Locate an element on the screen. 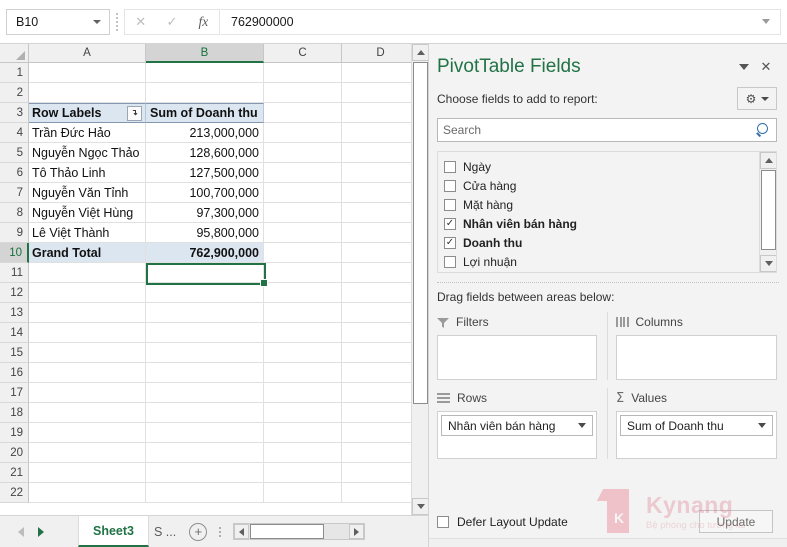  row-header-10: 10 is located at coordinates (14, 253).